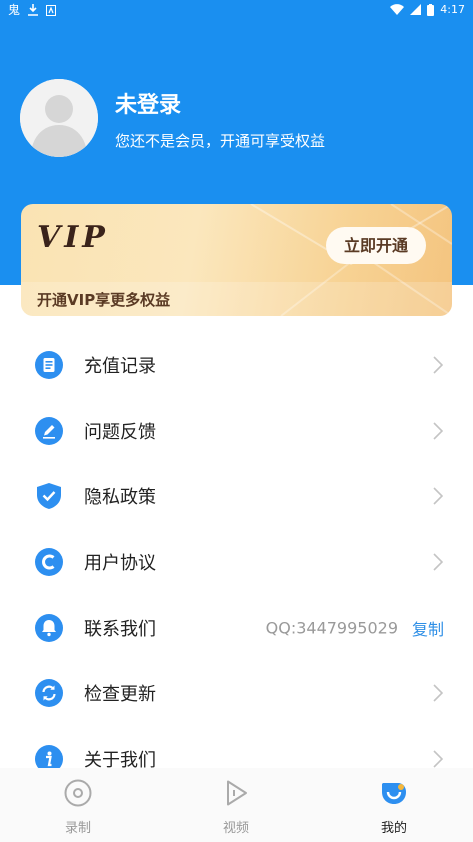 This screenshot has height=842, width=473. What do you see at coordinates (104, 300) in the screenshot?
I see `vip-benefits-text: 开通VIP享更多权益` at bounding box center [104, 300].